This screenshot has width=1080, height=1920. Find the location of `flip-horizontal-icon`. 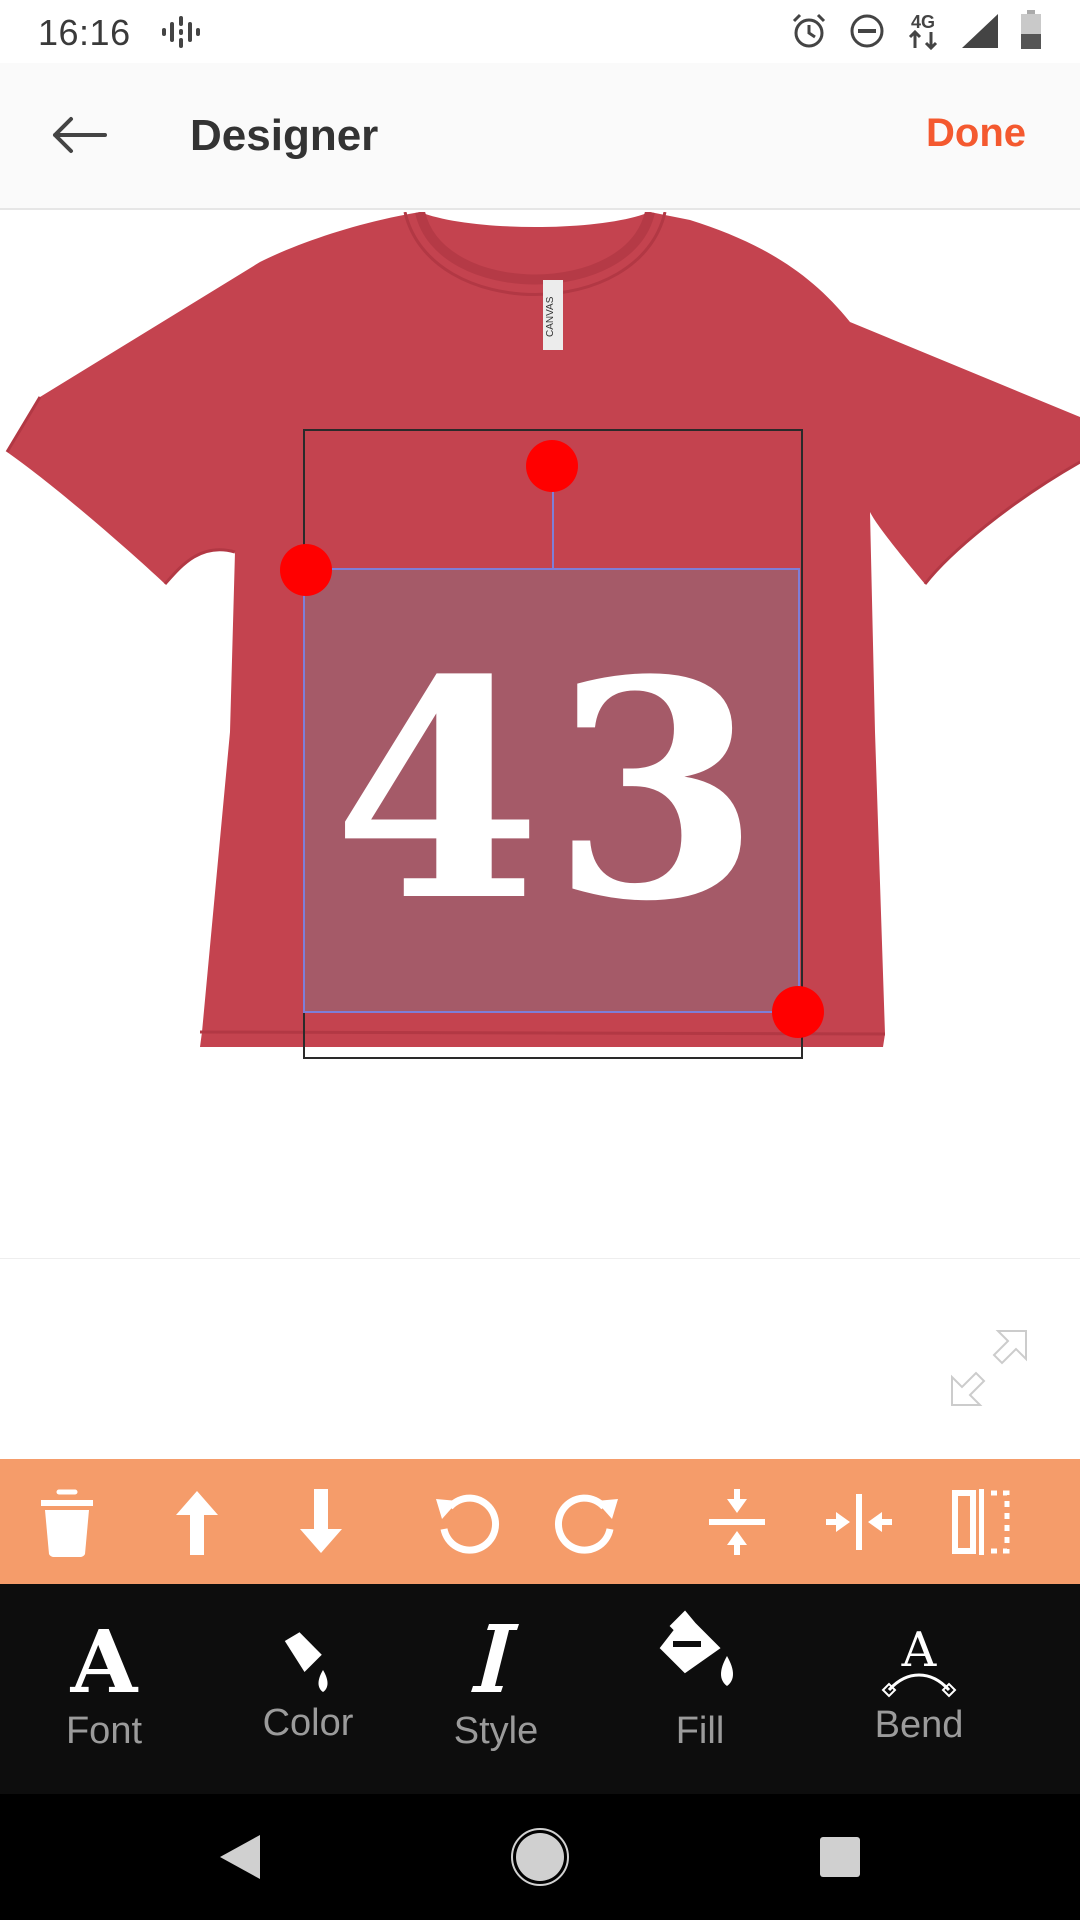

flip-horizontal-icon is located at coordinates (981, 1522).